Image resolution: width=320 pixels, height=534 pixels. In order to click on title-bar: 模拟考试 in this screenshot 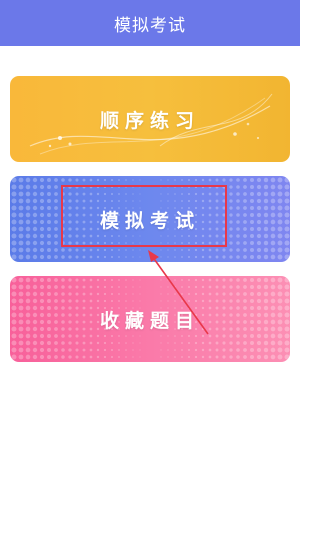, I will do `click(150, 23)`.